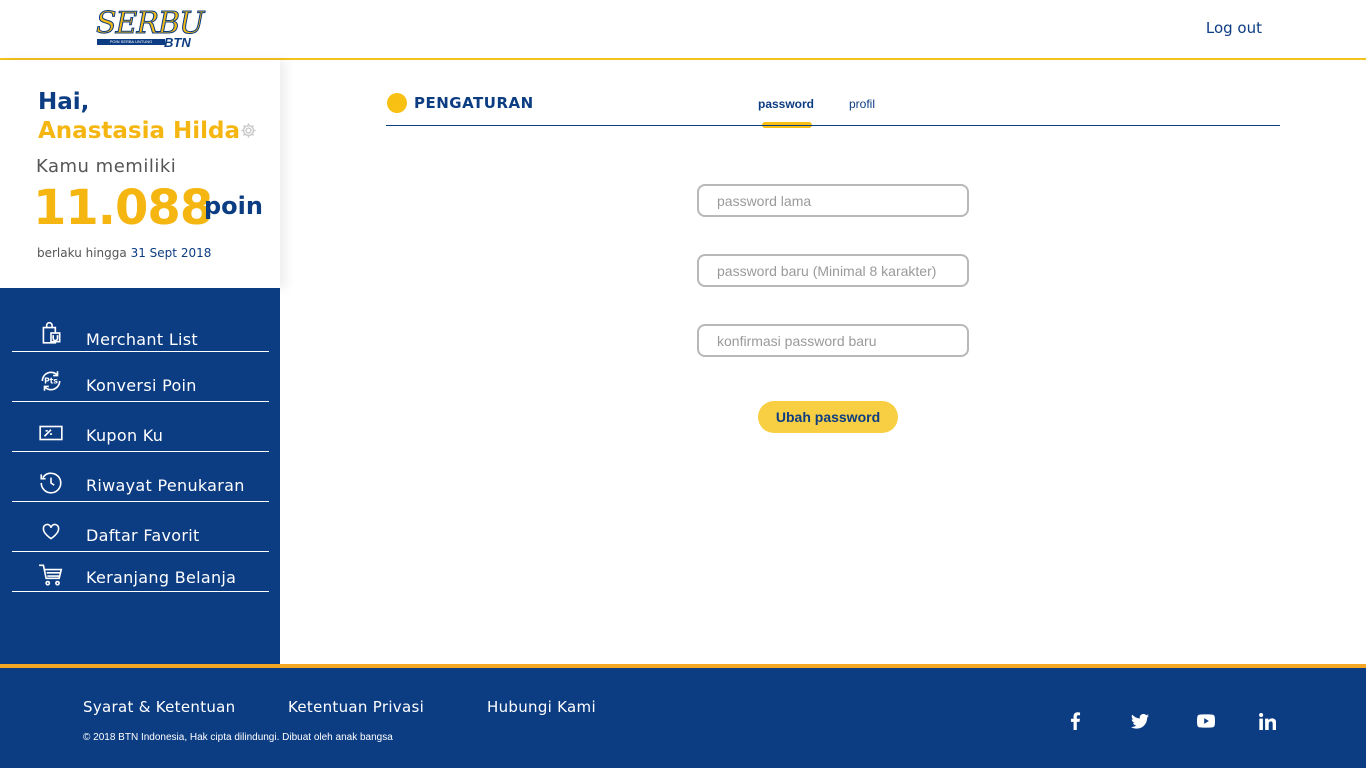 This screenshot has height=768, width=1366. Describe the element at coordinates (833, 125) in the screenshot. I see `tab-divider` at that location.